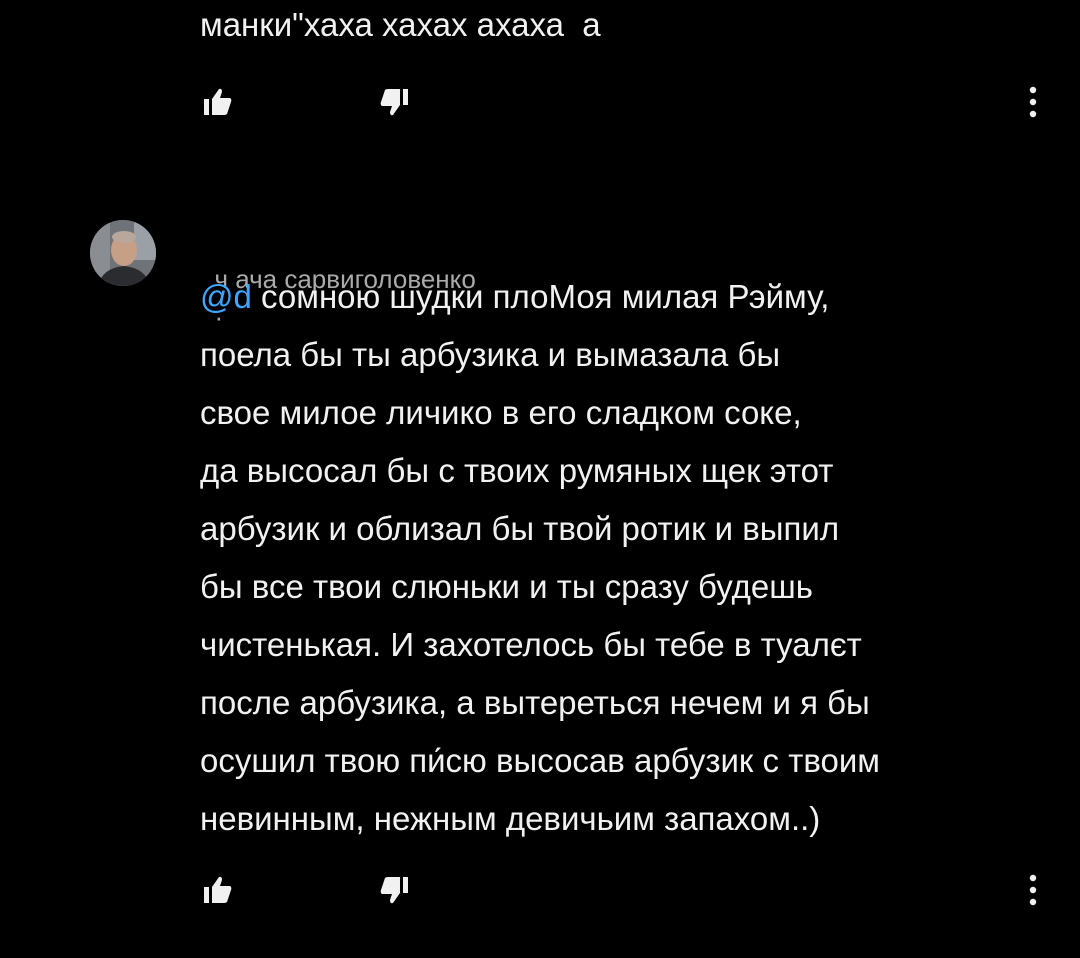 The width and height of the screenshot is (1080, 958). Describe the element at coordinates (628, 890) in the screenshot. I see `comment-actions` at that location.